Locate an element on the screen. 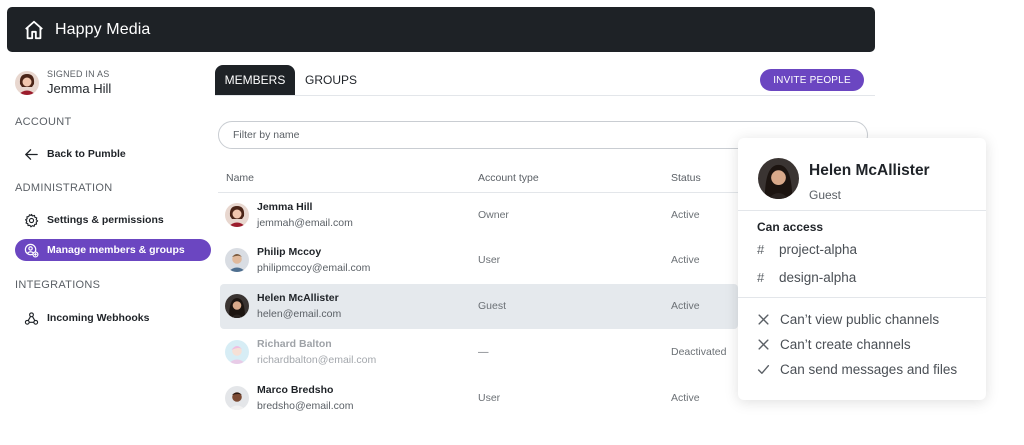  section-integrations: INTEGRATIONS is located at coordinates (58, 285).